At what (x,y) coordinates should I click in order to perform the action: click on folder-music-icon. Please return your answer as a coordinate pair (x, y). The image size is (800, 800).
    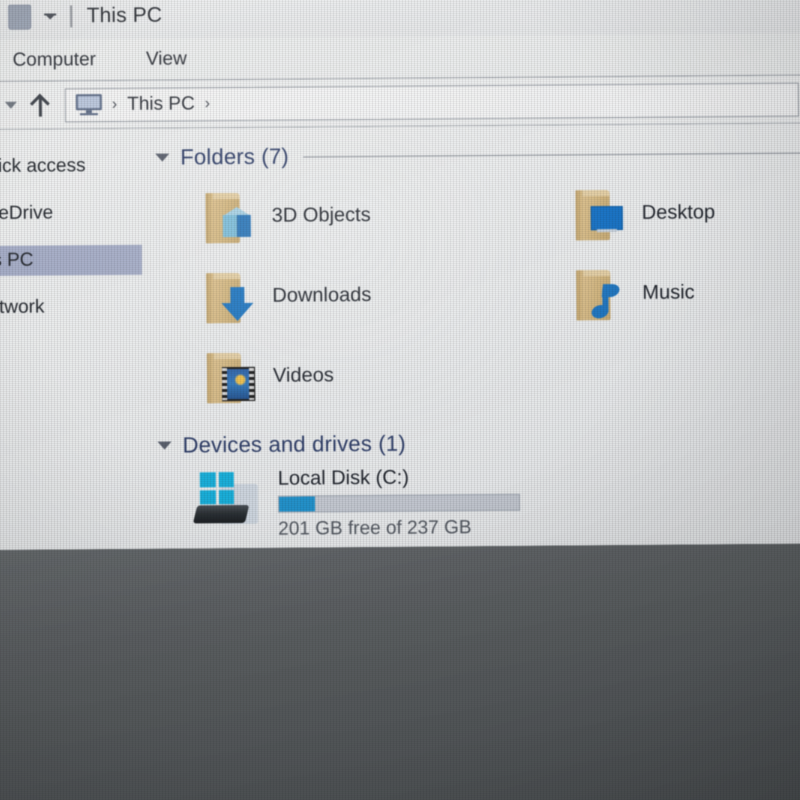
    Looking at the image, I should click on (597, 293).